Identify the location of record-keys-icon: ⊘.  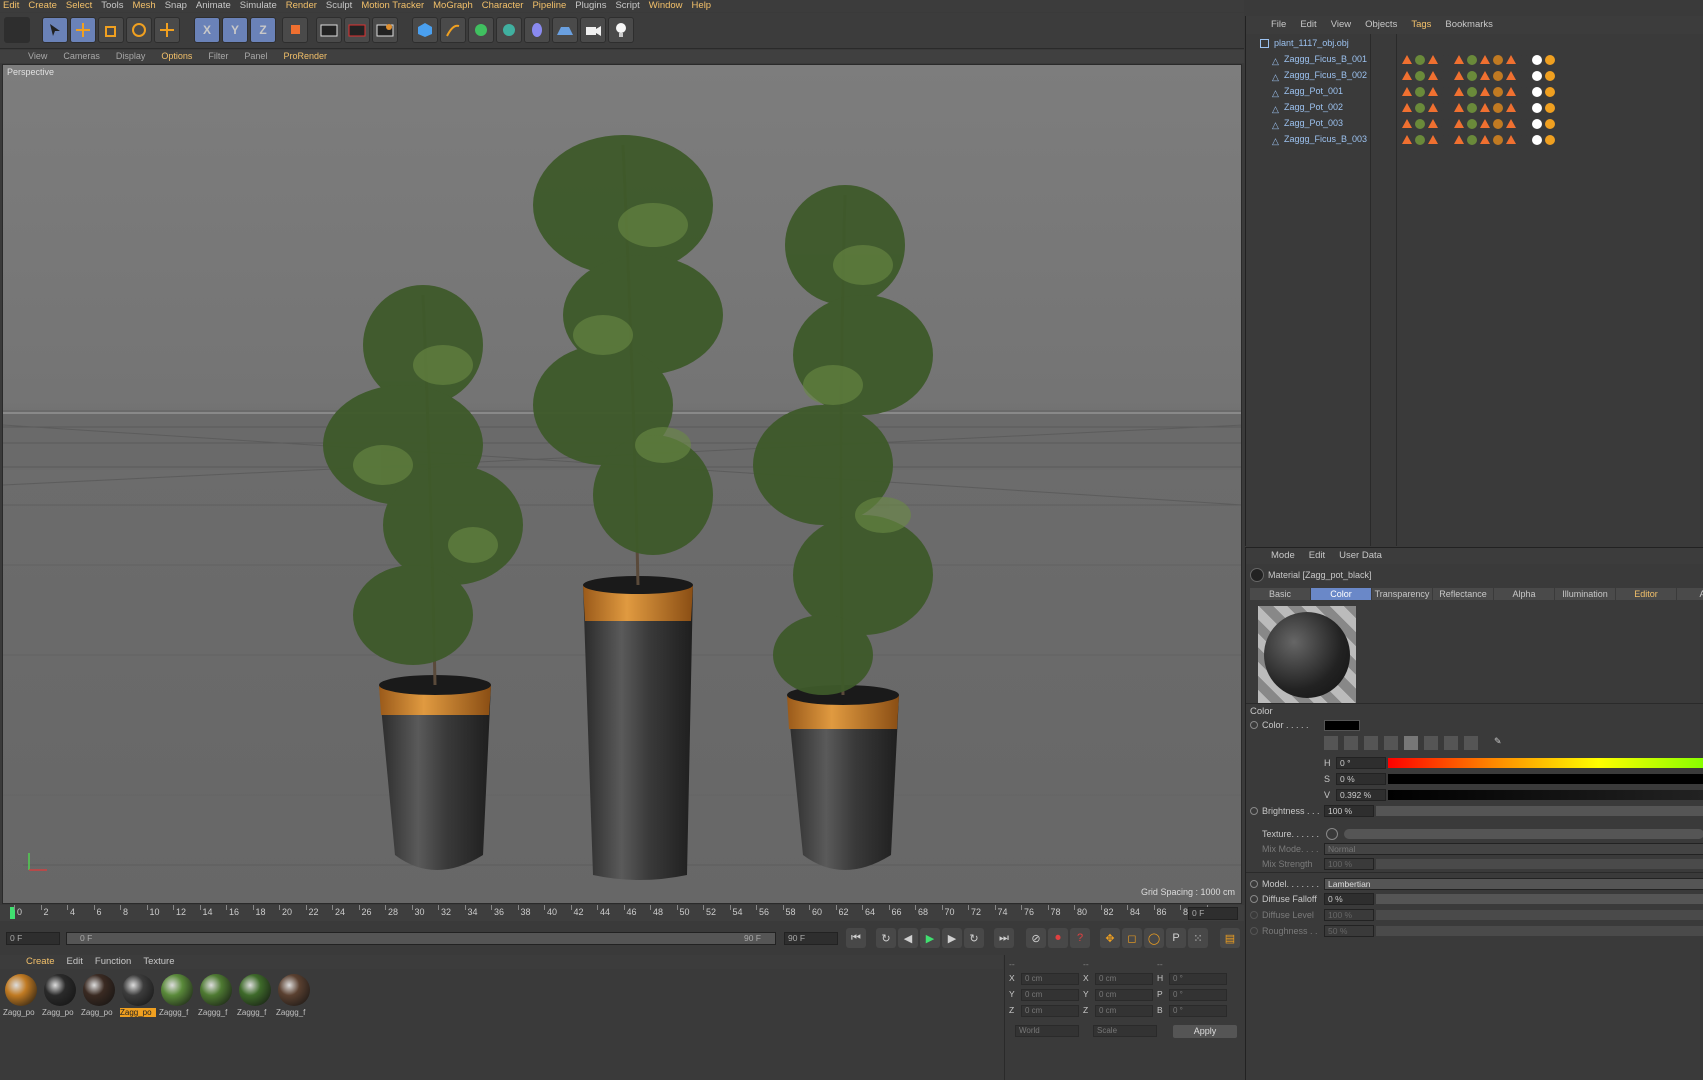
(1036, 938).